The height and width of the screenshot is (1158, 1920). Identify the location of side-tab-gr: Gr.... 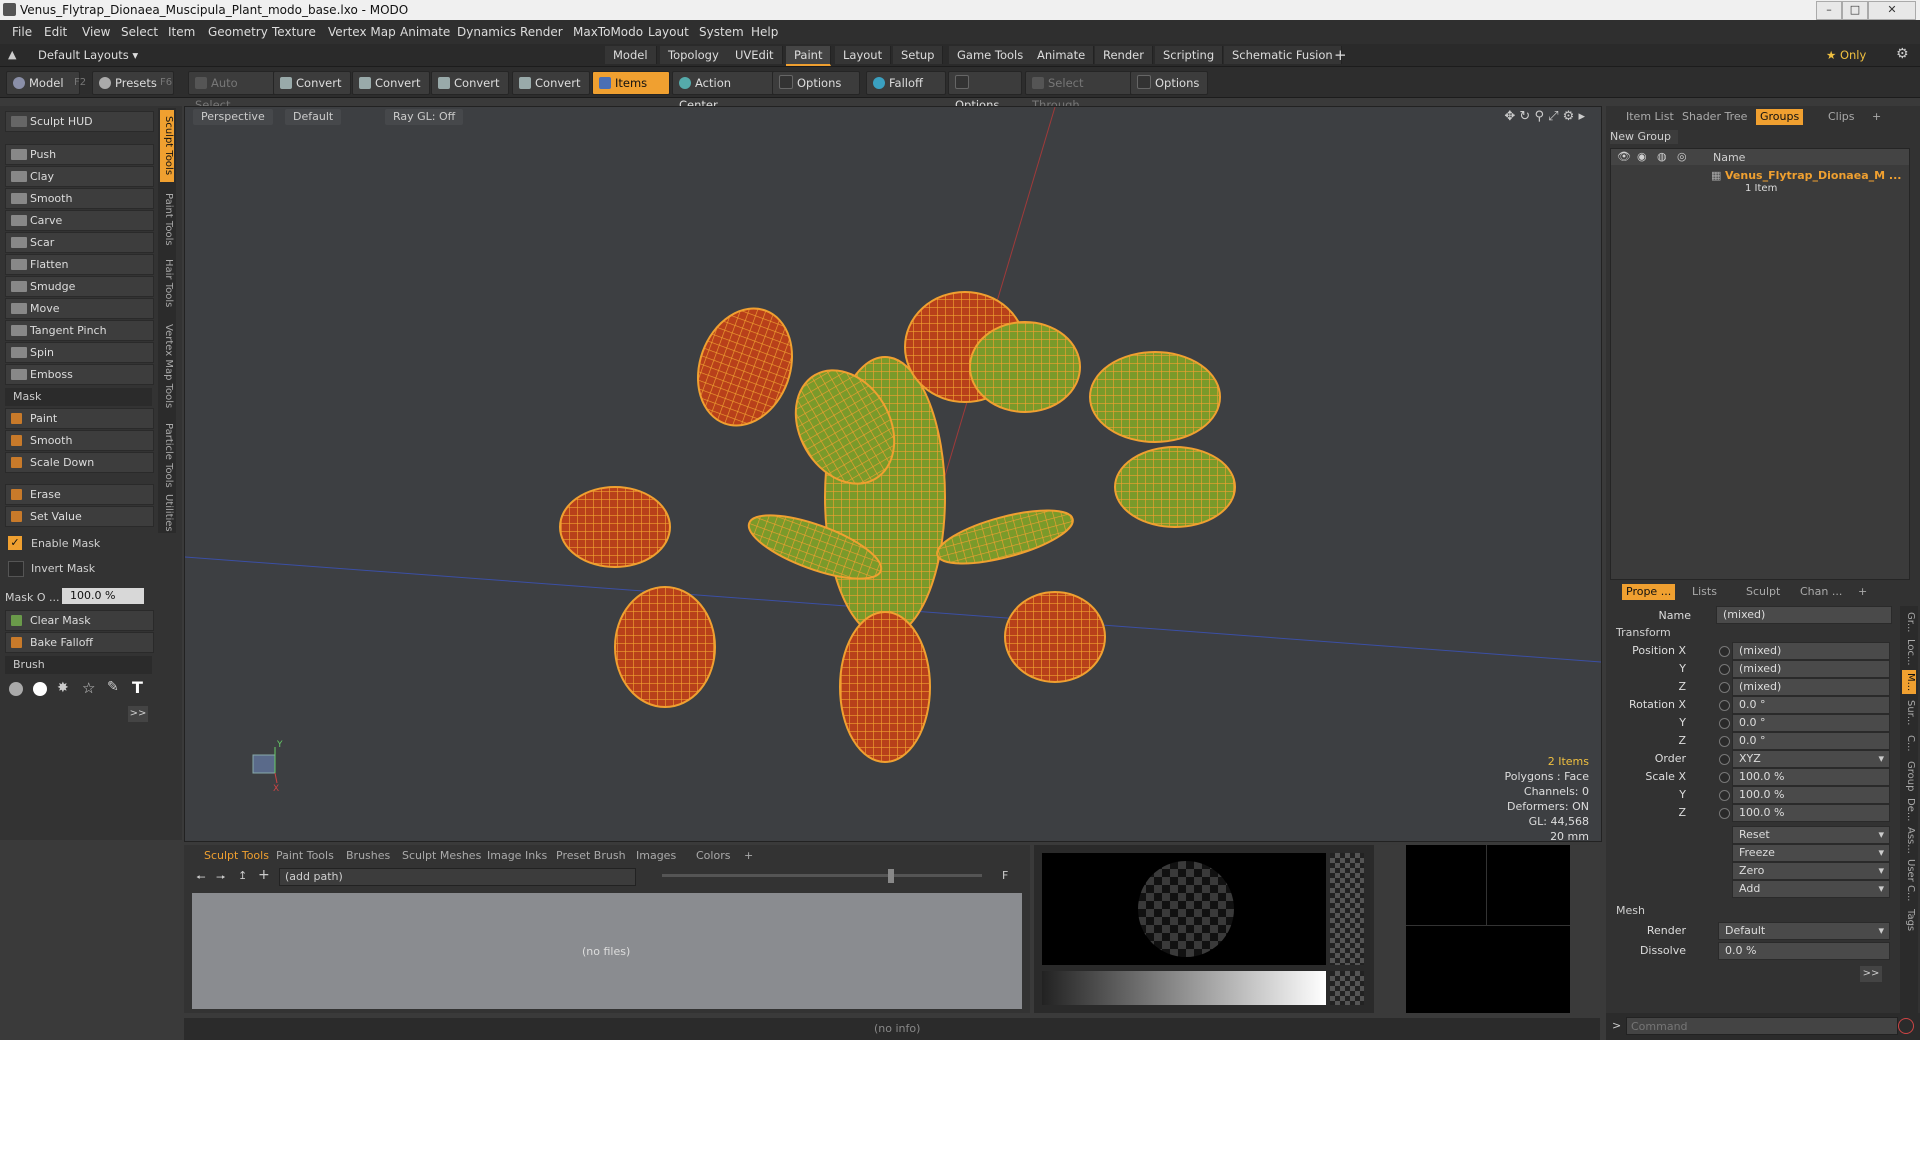
(1909, 622).